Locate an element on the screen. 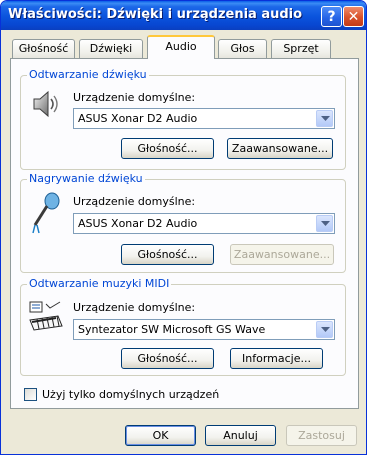 The width and height of the screenshot is (367, 455). tab-voice-label: Głos is located at coordinates (242, 48).